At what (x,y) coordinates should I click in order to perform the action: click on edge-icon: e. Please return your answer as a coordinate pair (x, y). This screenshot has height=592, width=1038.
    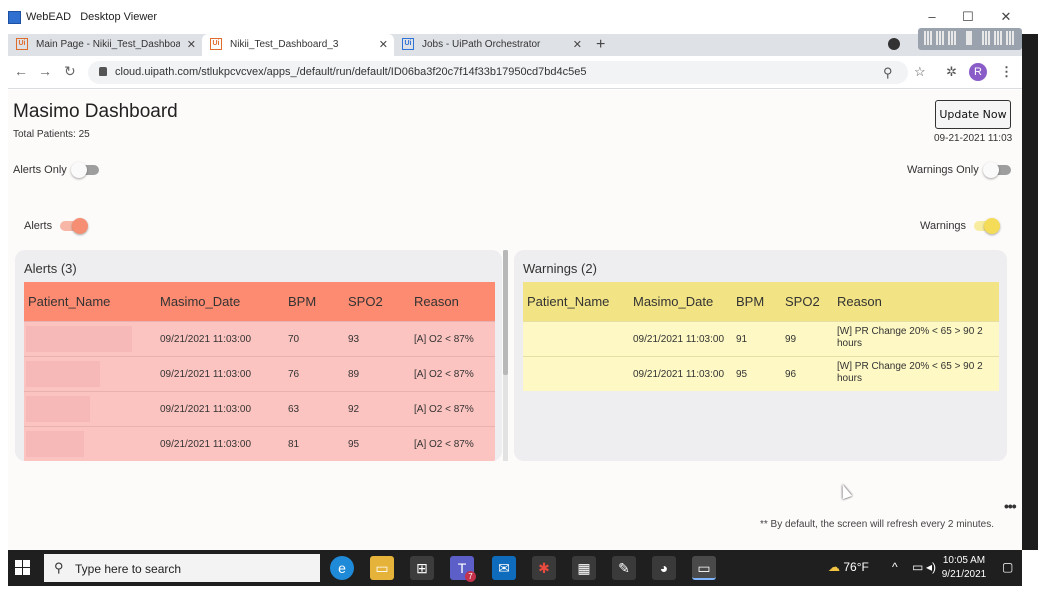
    Looking at the image, I should click on (342, 568).